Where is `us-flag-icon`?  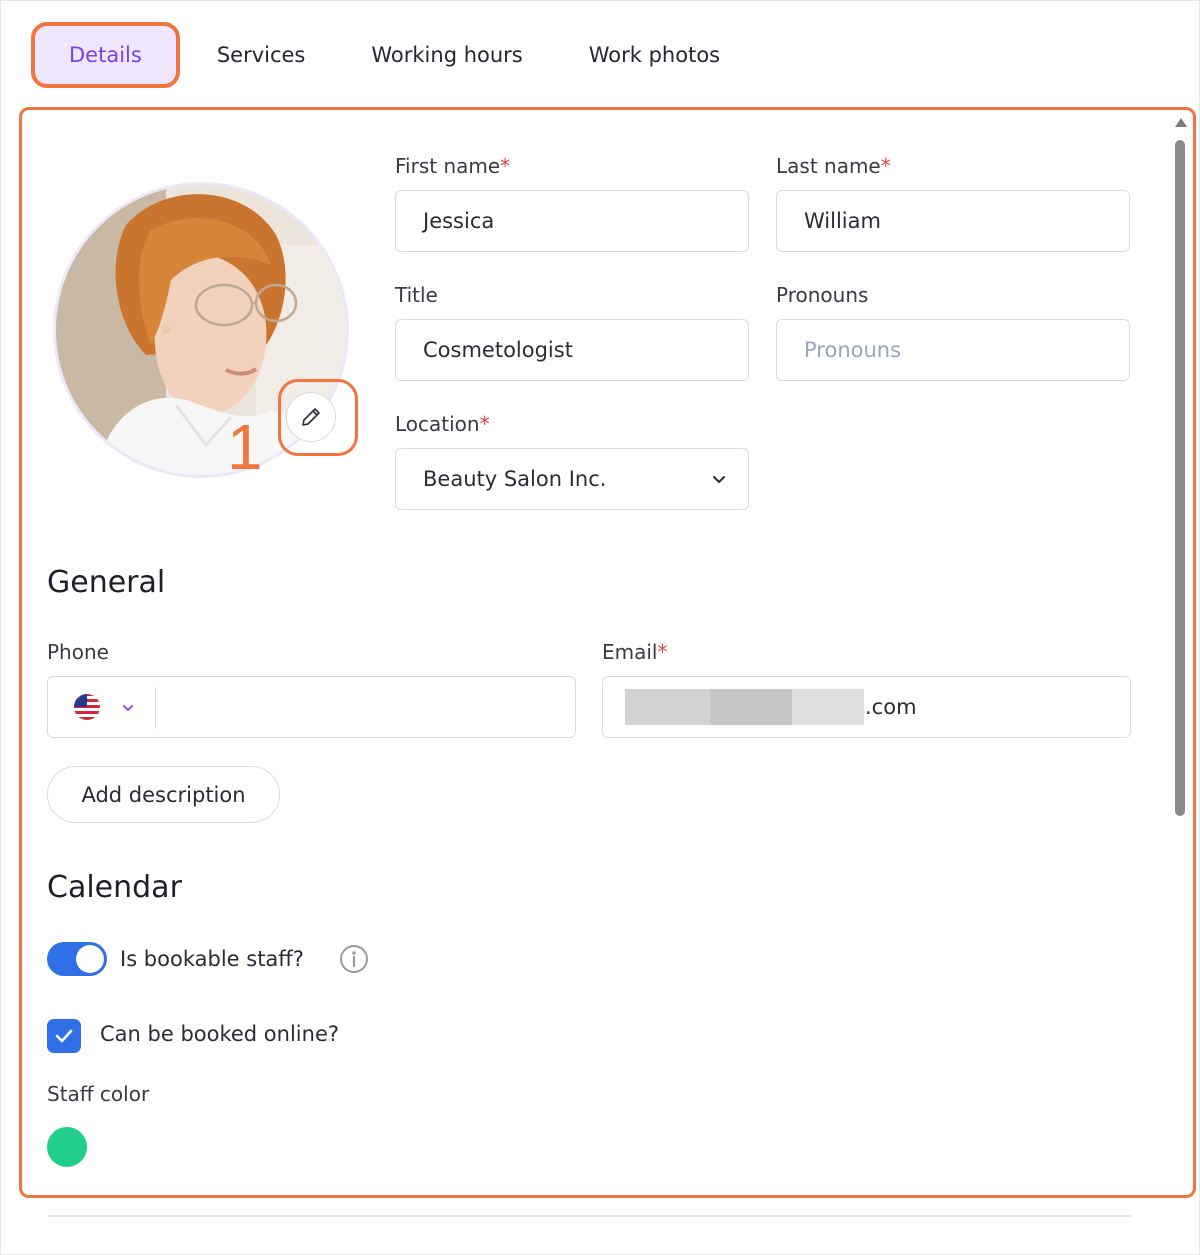
us-flag-icon is located at coordinates (87, 707).